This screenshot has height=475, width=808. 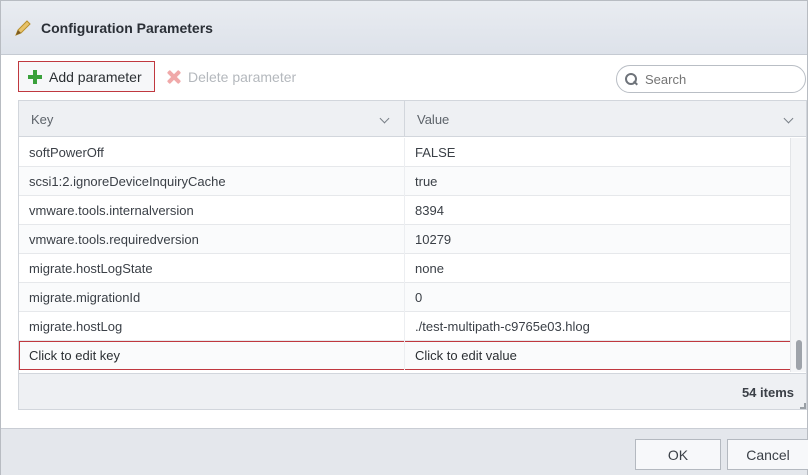 I want to click on table-row: vmware.tools.requiredversion 10279, so click(x=405, y=239).